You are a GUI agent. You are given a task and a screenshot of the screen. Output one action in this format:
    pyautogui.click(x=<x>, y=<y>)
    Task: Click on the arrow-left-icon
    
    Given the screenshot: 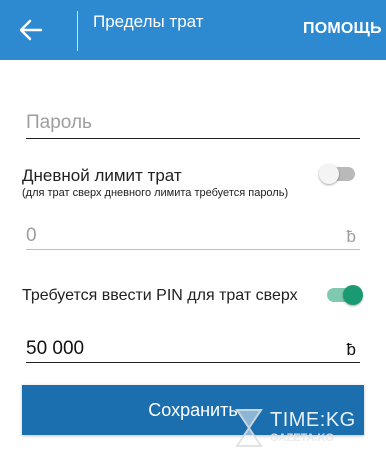 What is the action you would take?
    pyautogui.click(x=31, y=30)
    